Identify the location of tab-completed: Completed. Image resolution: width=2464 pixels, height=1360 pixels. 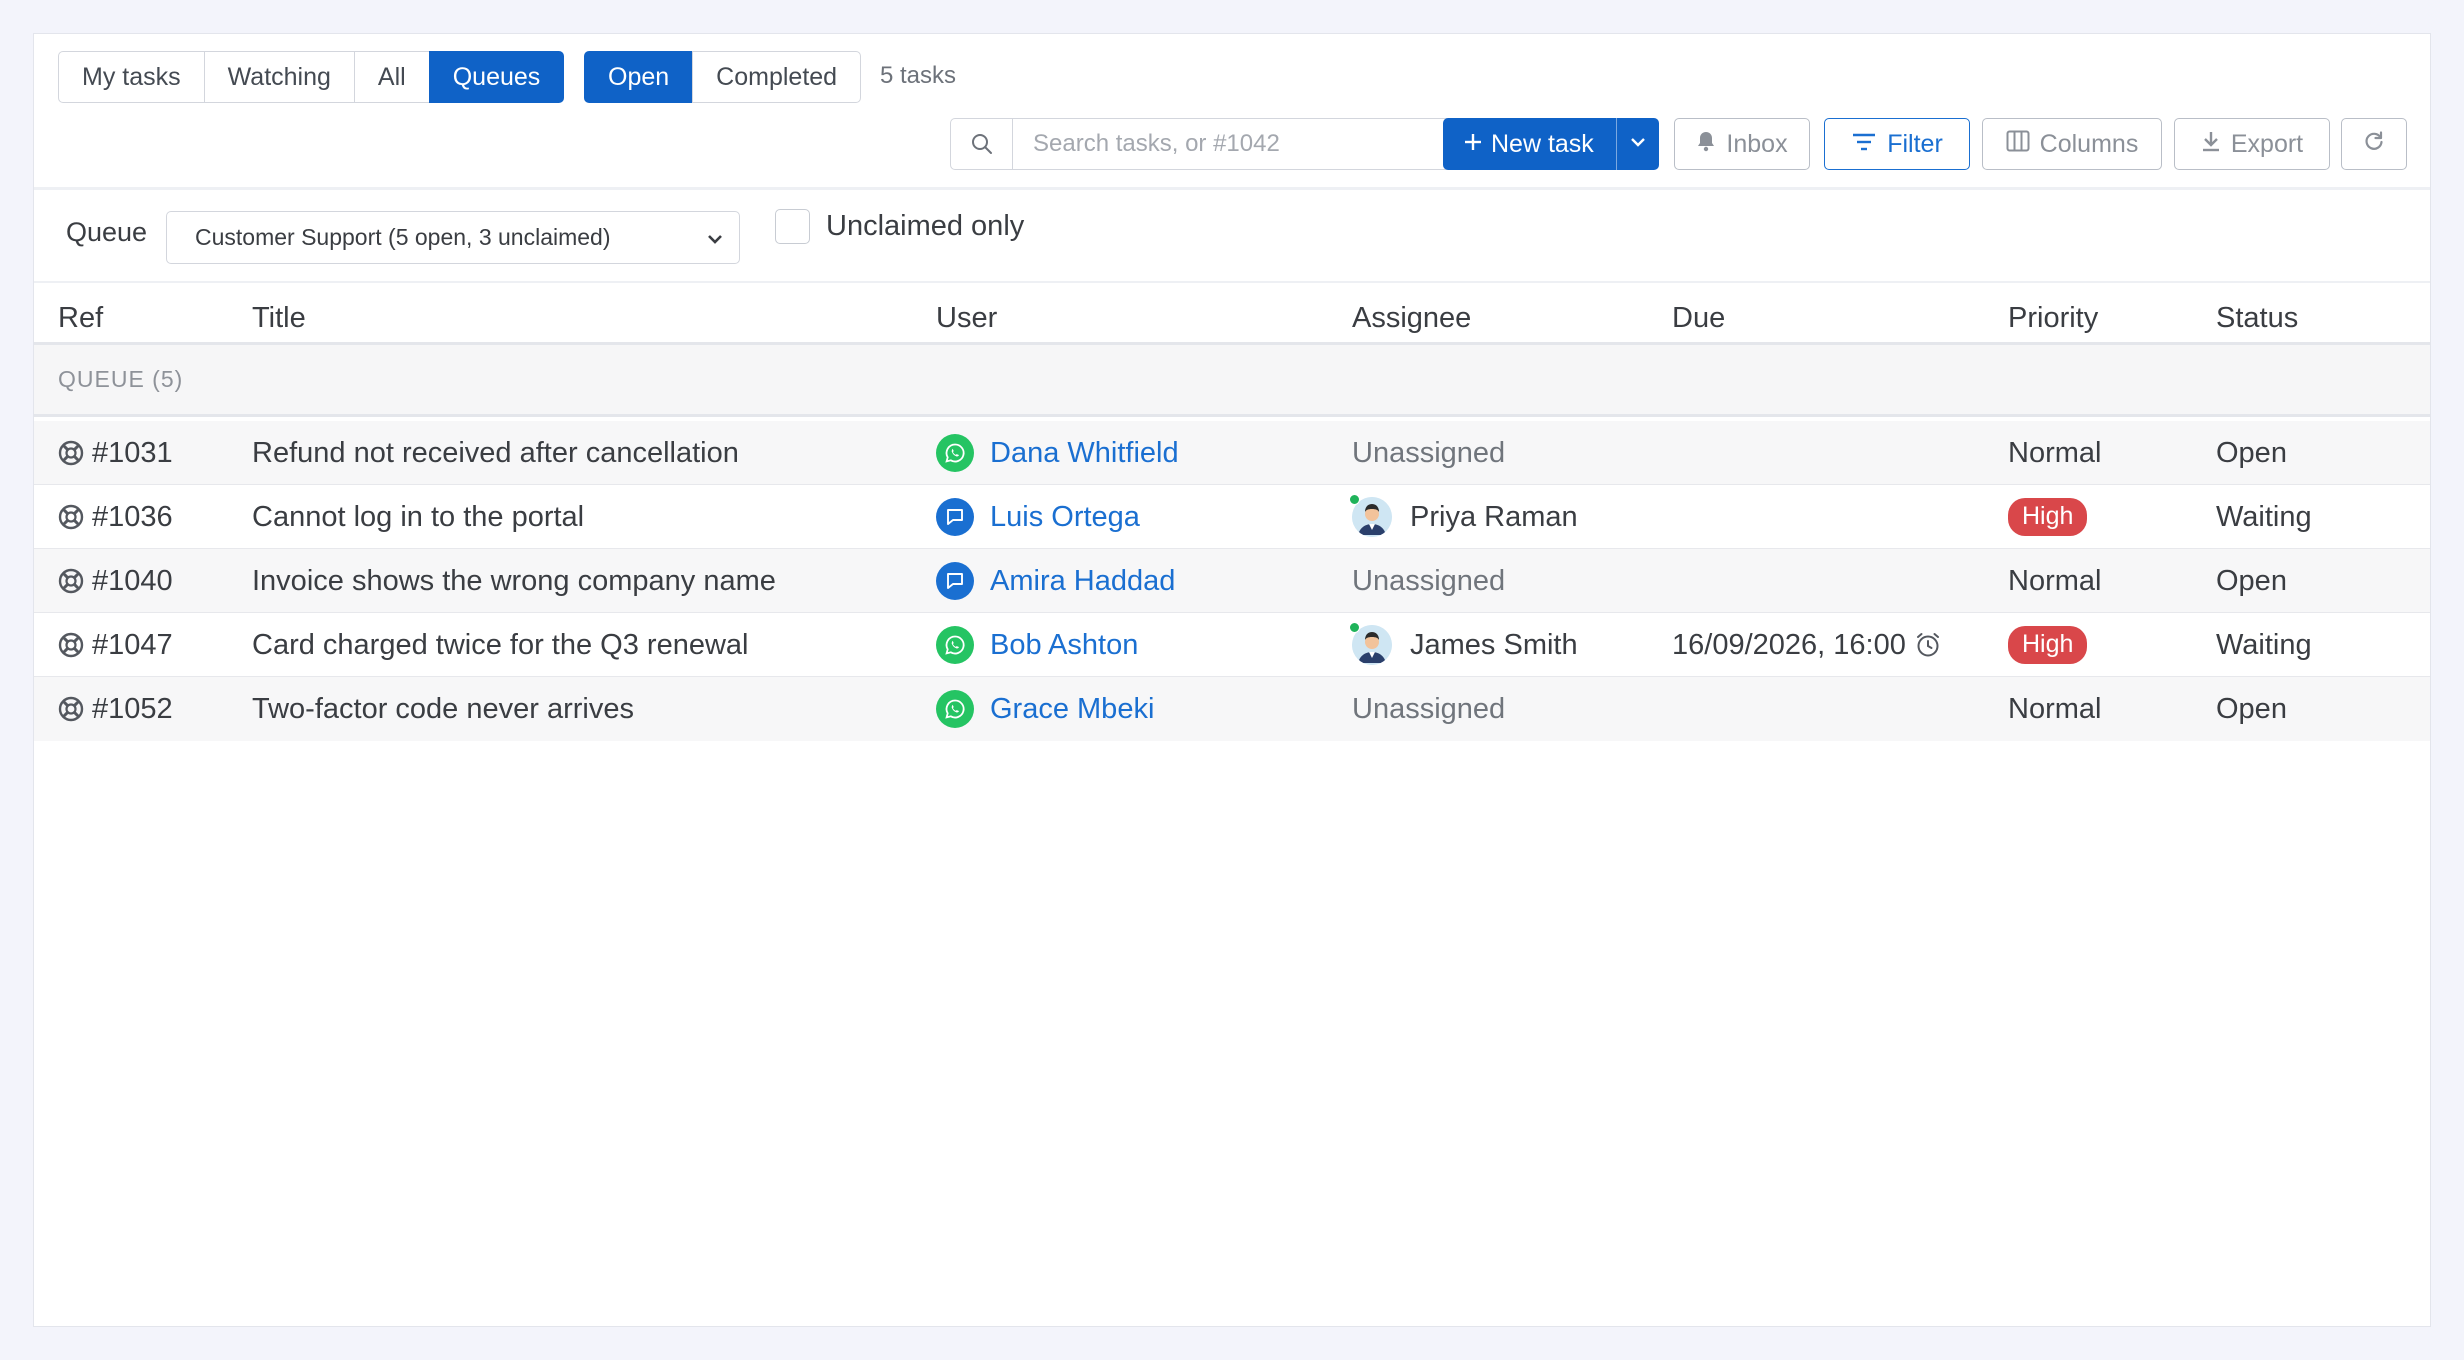
(777, 77).